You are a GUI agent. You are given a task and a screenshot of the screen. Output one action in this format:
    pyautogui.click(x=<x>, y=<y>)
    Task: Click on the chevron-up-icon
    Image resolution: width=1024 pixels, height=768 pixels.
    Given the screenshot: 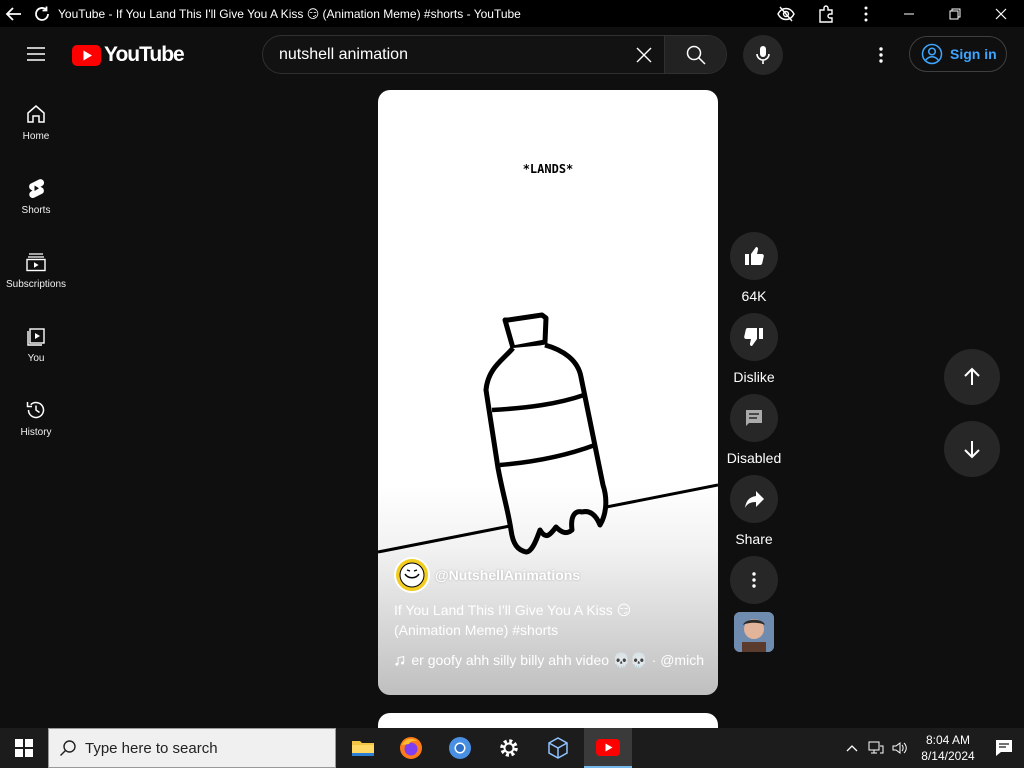 What is the action you would take?
    pyautogui.click(x=852, y=748)
    